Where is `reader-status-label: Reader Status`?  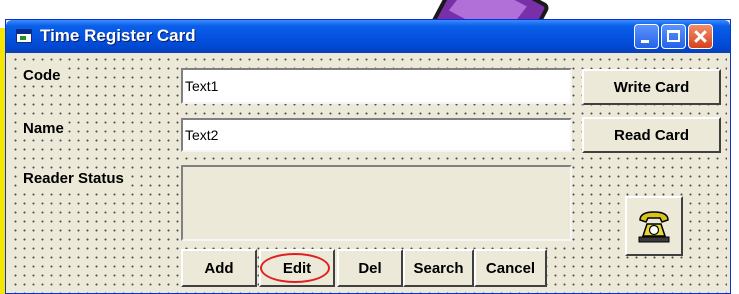
reader-status-label: Reader Status is located at coordinates (73, 178).